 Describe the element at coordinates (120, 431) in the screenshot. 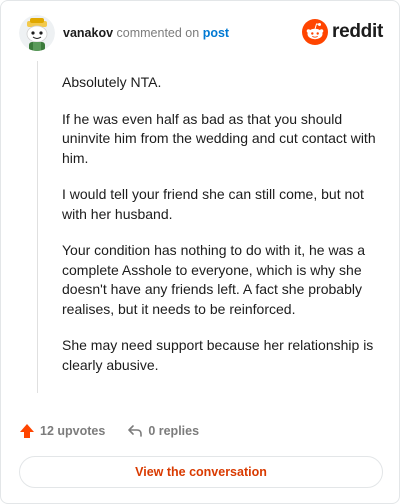

I see `comment-actions: 12 upvotes 0 replies` at that location.